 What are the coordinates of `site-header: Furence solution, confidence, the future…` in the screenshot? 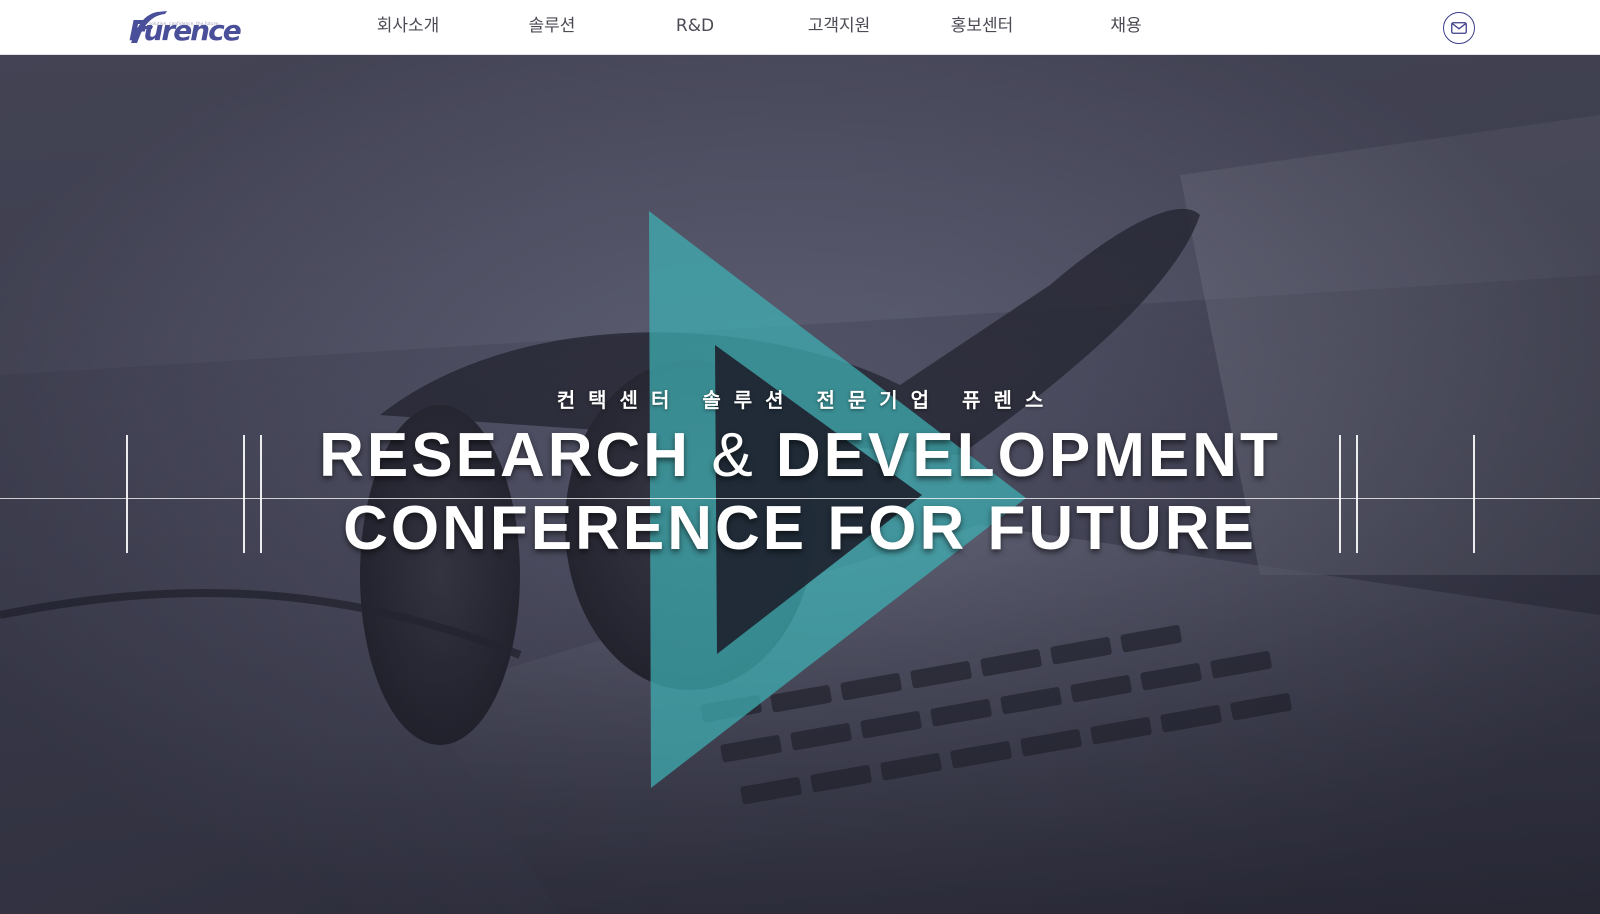 It's located at (800, 27).